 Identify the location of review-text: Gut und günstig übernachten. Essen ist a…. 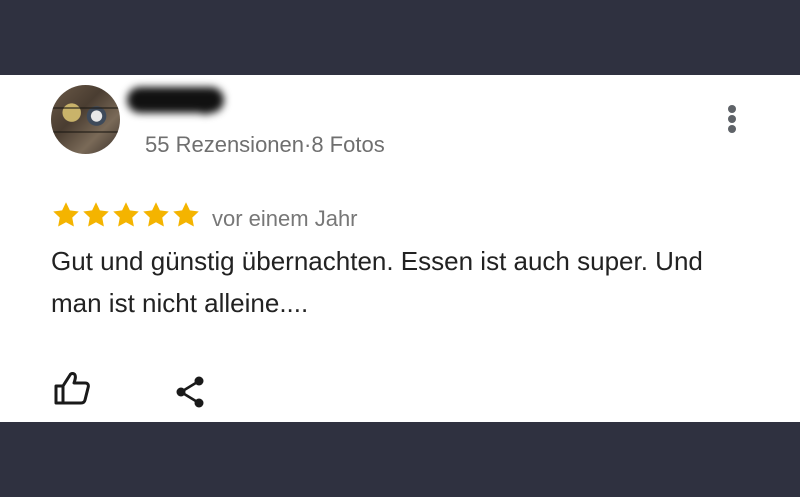
(377, 282).